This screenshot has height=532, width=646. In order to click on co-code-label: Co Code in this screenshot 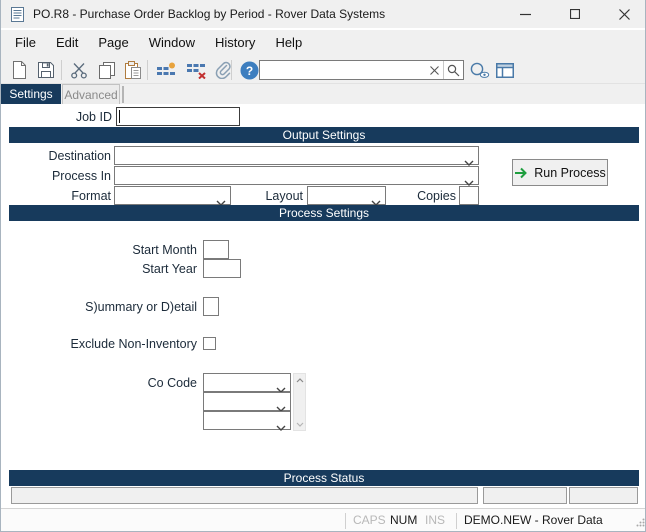, I will do `click(172, 383)`.